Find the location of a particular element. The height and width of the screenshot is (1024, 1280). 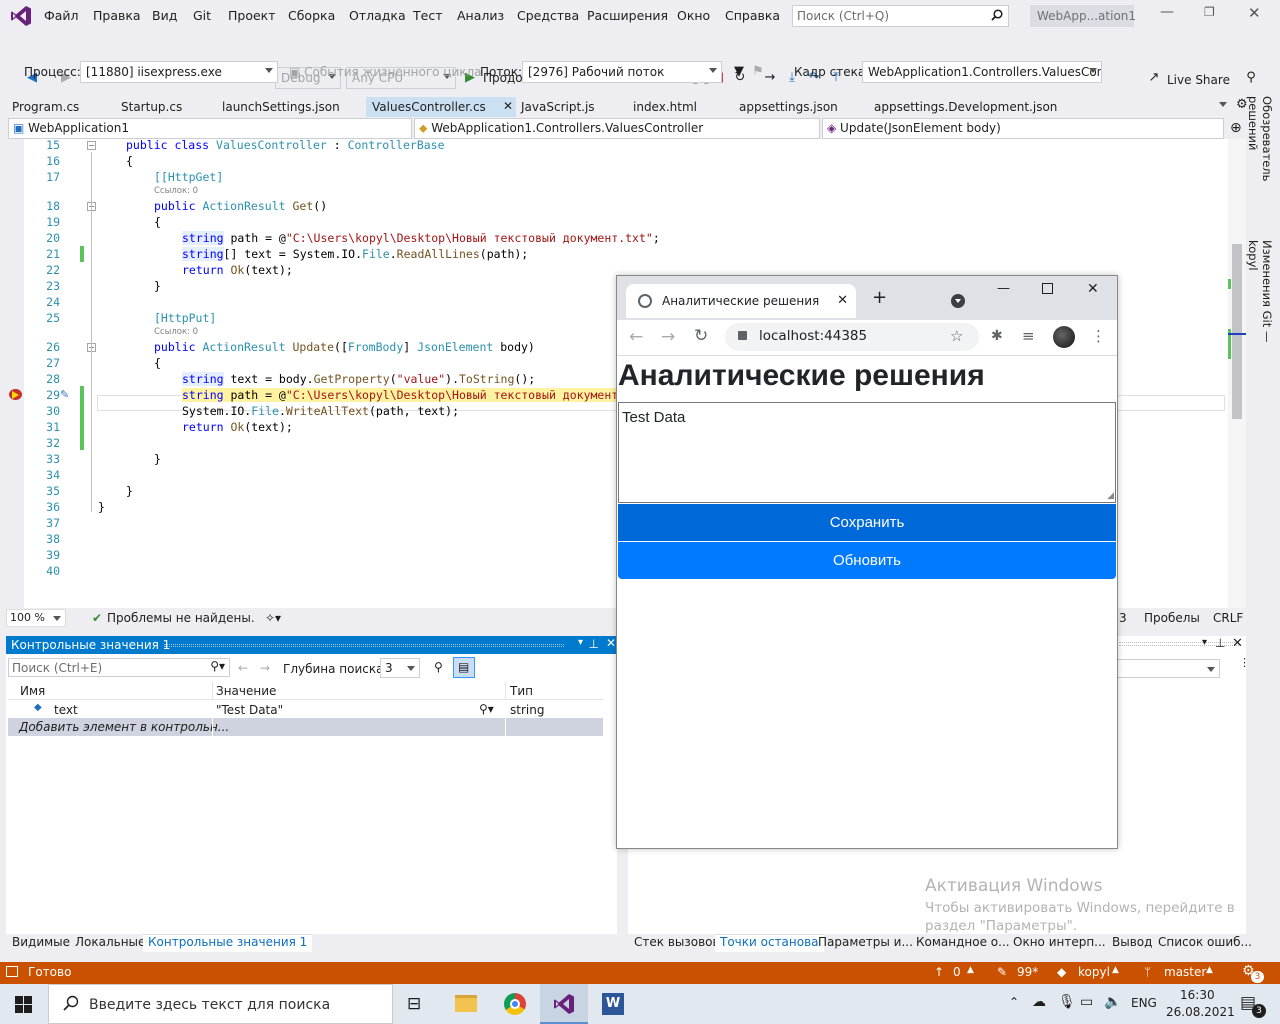

tab-launch-settings: launchSettings.json is located at coordinates (281, 107).